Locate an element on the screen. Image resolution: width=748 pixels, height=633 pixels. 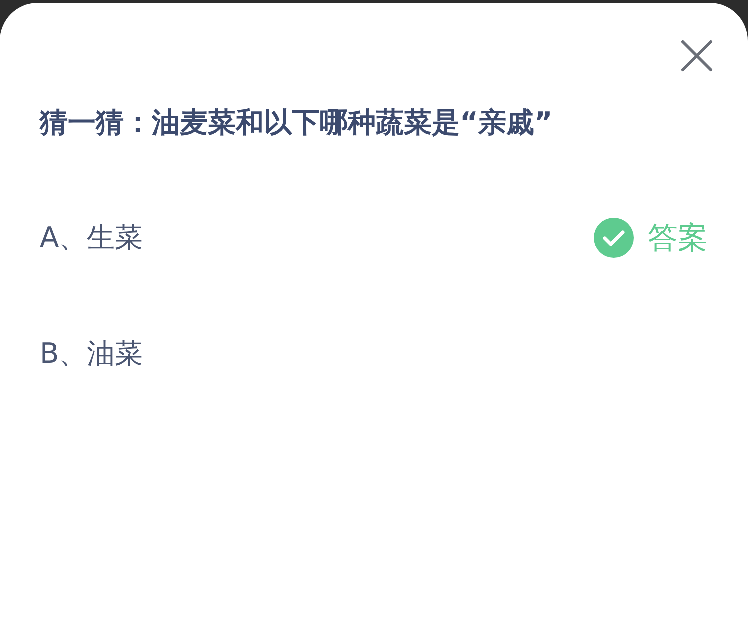
question-title: 猜一猜：油麦菜和以下哪种蔬菜是“亲戚” is located at coordinates (297, 123).